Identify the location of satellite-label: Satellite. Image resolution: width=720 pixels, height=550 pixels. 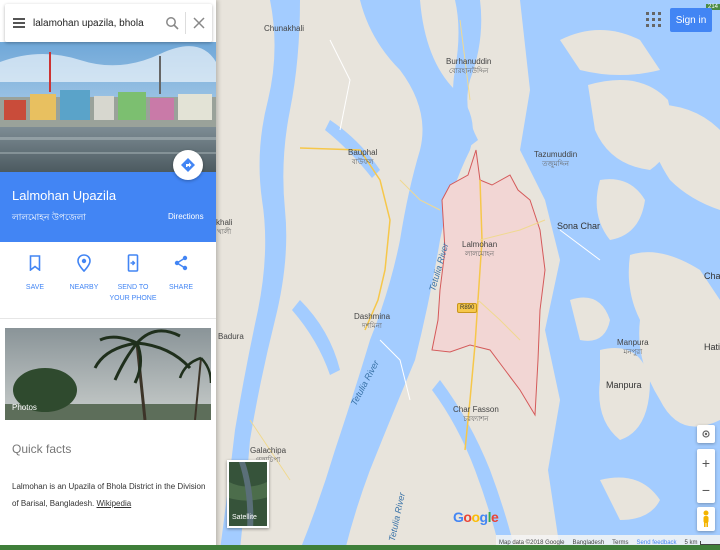
(244, 517).